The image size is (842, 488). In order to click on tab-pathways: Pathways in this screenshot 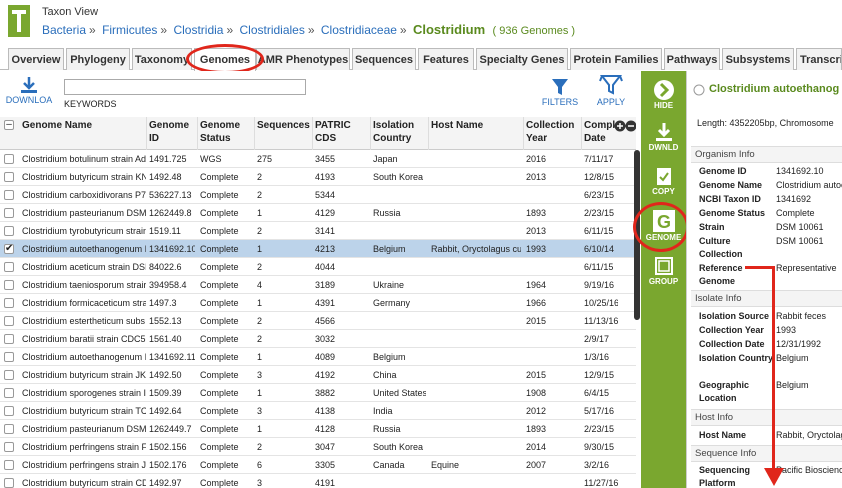, I will do `click(692, 59)`.